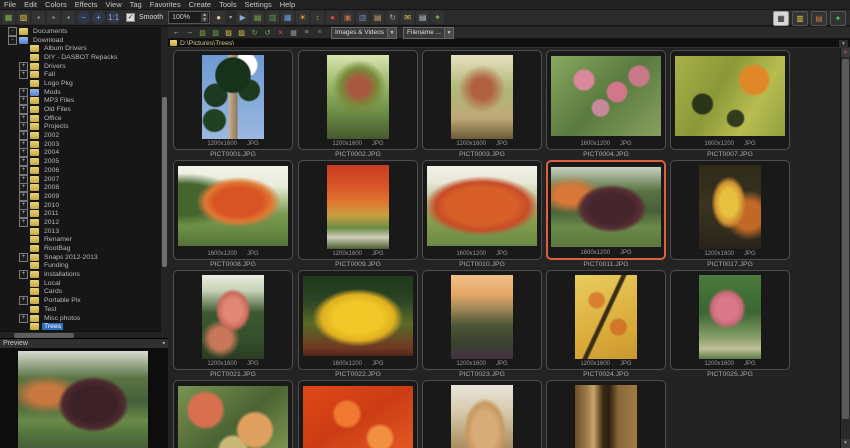  What do you see at coordinates (392, 32) in the screenshot?
I see `filter-dropdown-arrow: ▼` at bounding box center [392, 32].